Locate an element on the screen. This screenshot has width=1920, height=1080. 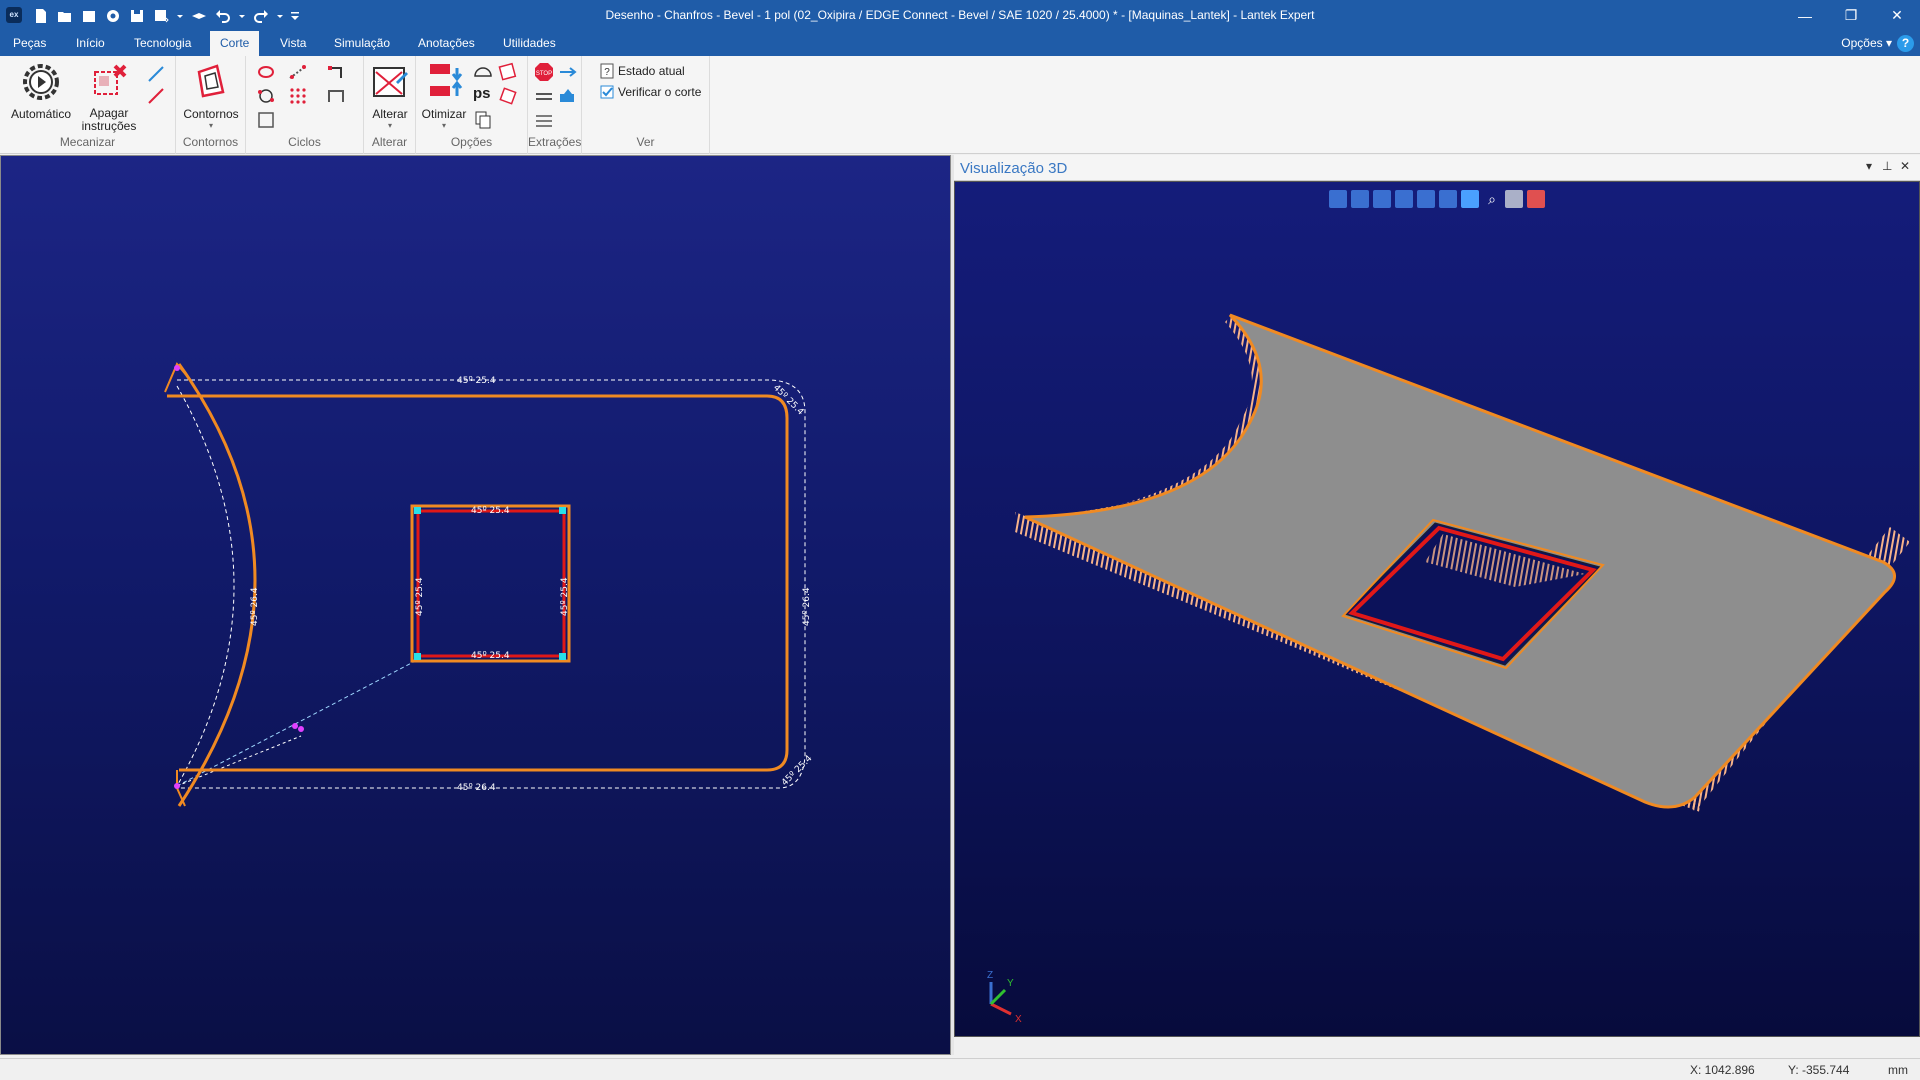
optimize-button: Otimizar ▾ is located at coordinates (444, 96).